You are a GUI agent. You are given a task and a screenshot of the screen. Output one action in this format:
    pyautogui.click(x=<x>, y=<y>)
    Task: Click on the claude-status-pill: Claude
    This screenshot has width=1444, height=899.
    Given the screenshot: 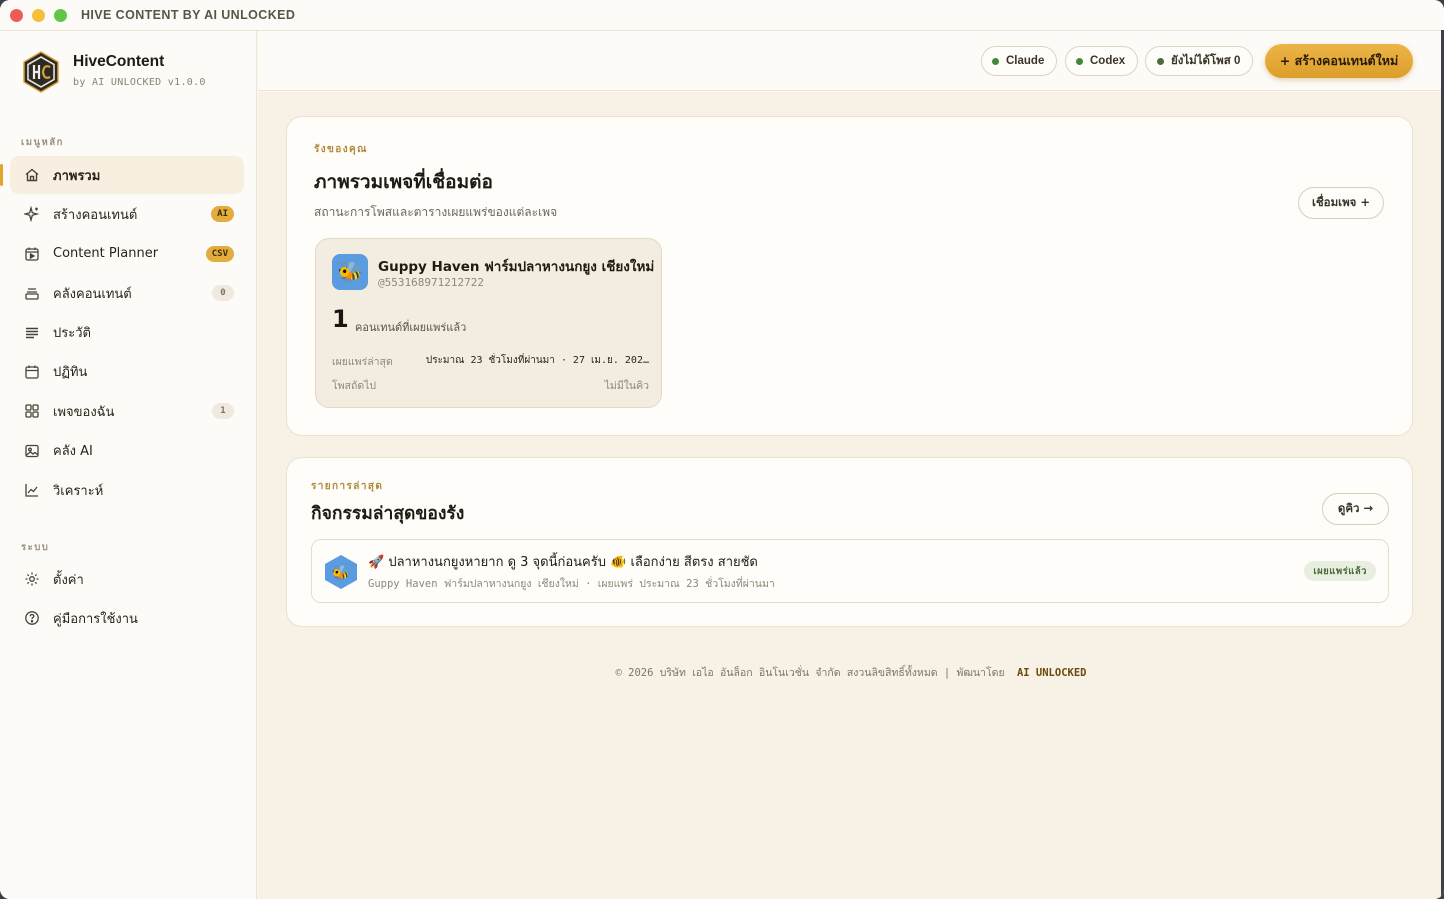 What is the action you would take?
    pyautogui.click(x=1019, y=61)
    